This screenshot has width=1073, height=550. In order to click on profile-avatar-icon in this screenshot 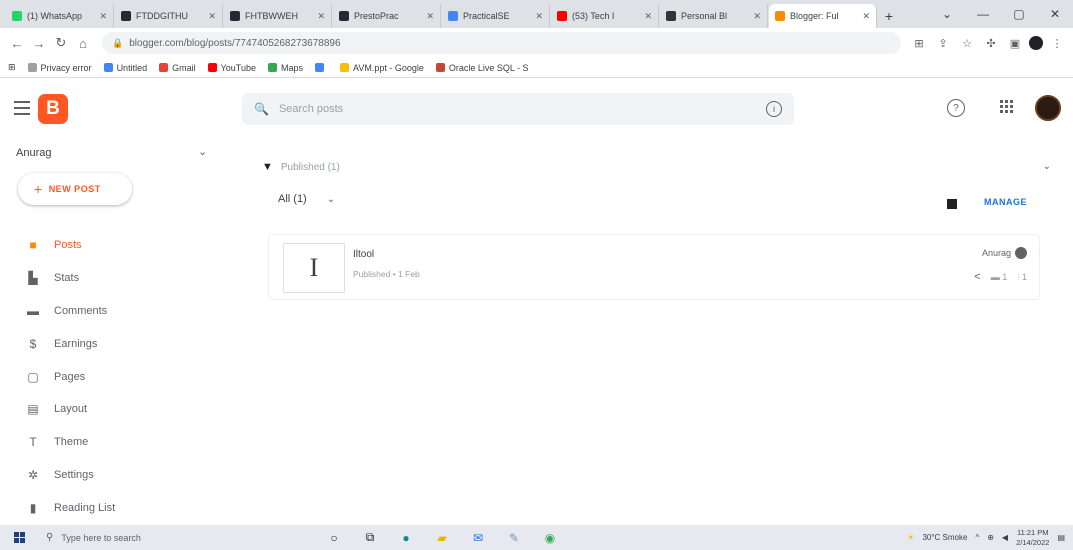, I will do `click(1036, 43)`.